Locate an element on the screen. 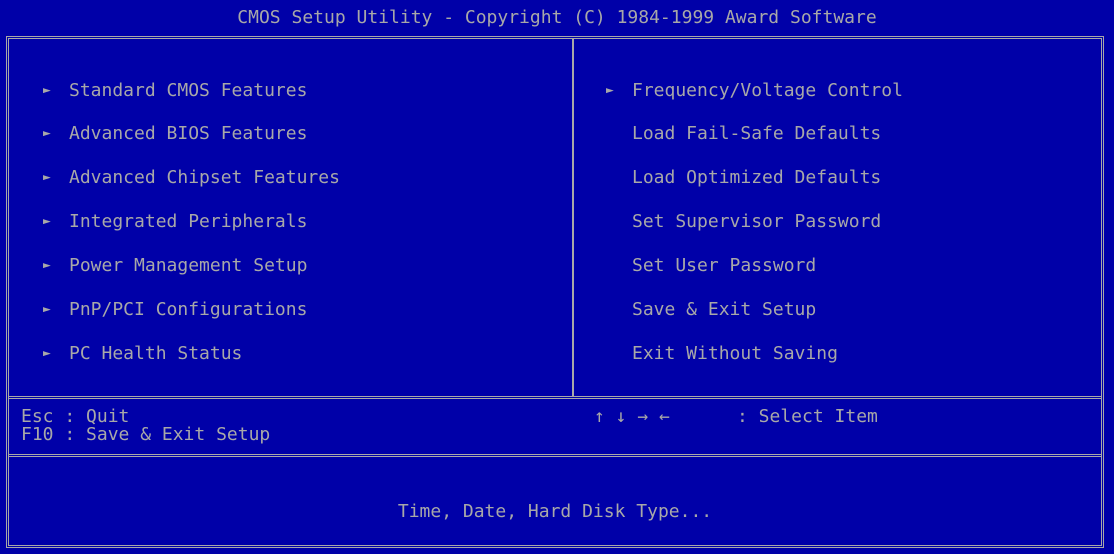 The width and height of the screenshot is (1114, 554). menu-item-pc-health-status: ► PC Health Status is located at coordinates (142, 354).